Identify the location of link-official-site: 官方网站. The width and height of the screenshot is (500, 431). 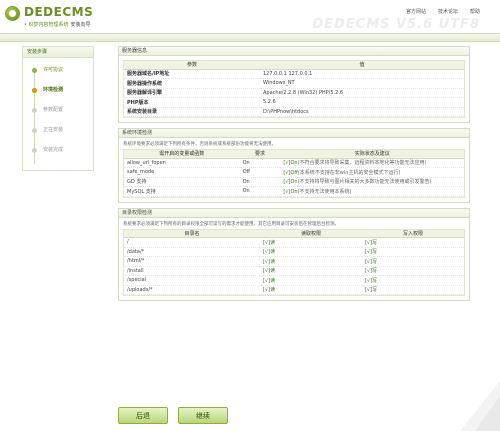
(416, 11).